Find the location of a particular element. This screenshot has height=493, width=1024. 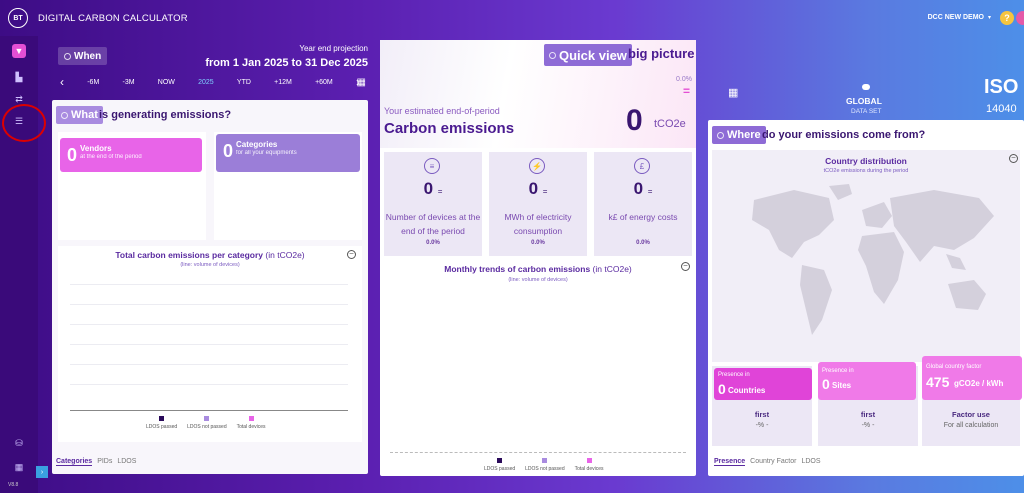

change-eq: = is located at coordinates (686, 91).